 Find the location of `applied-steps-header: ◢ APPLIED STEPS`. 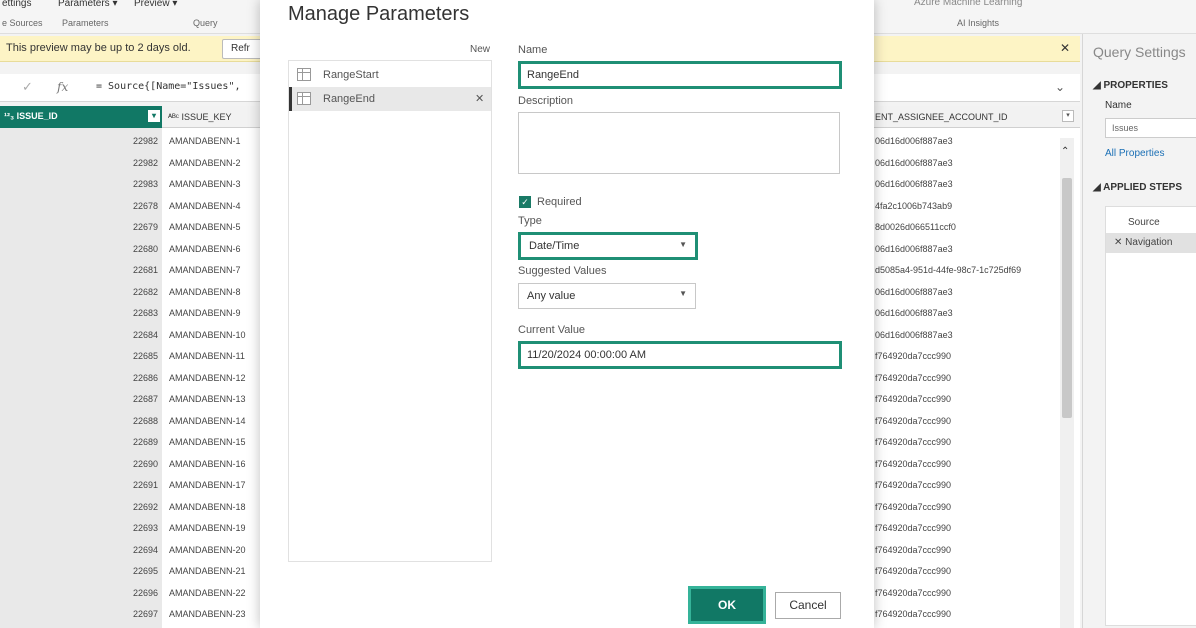

applied-steps-header: ◢ APPLIED STEPS is located at coordinates (1137, 187).